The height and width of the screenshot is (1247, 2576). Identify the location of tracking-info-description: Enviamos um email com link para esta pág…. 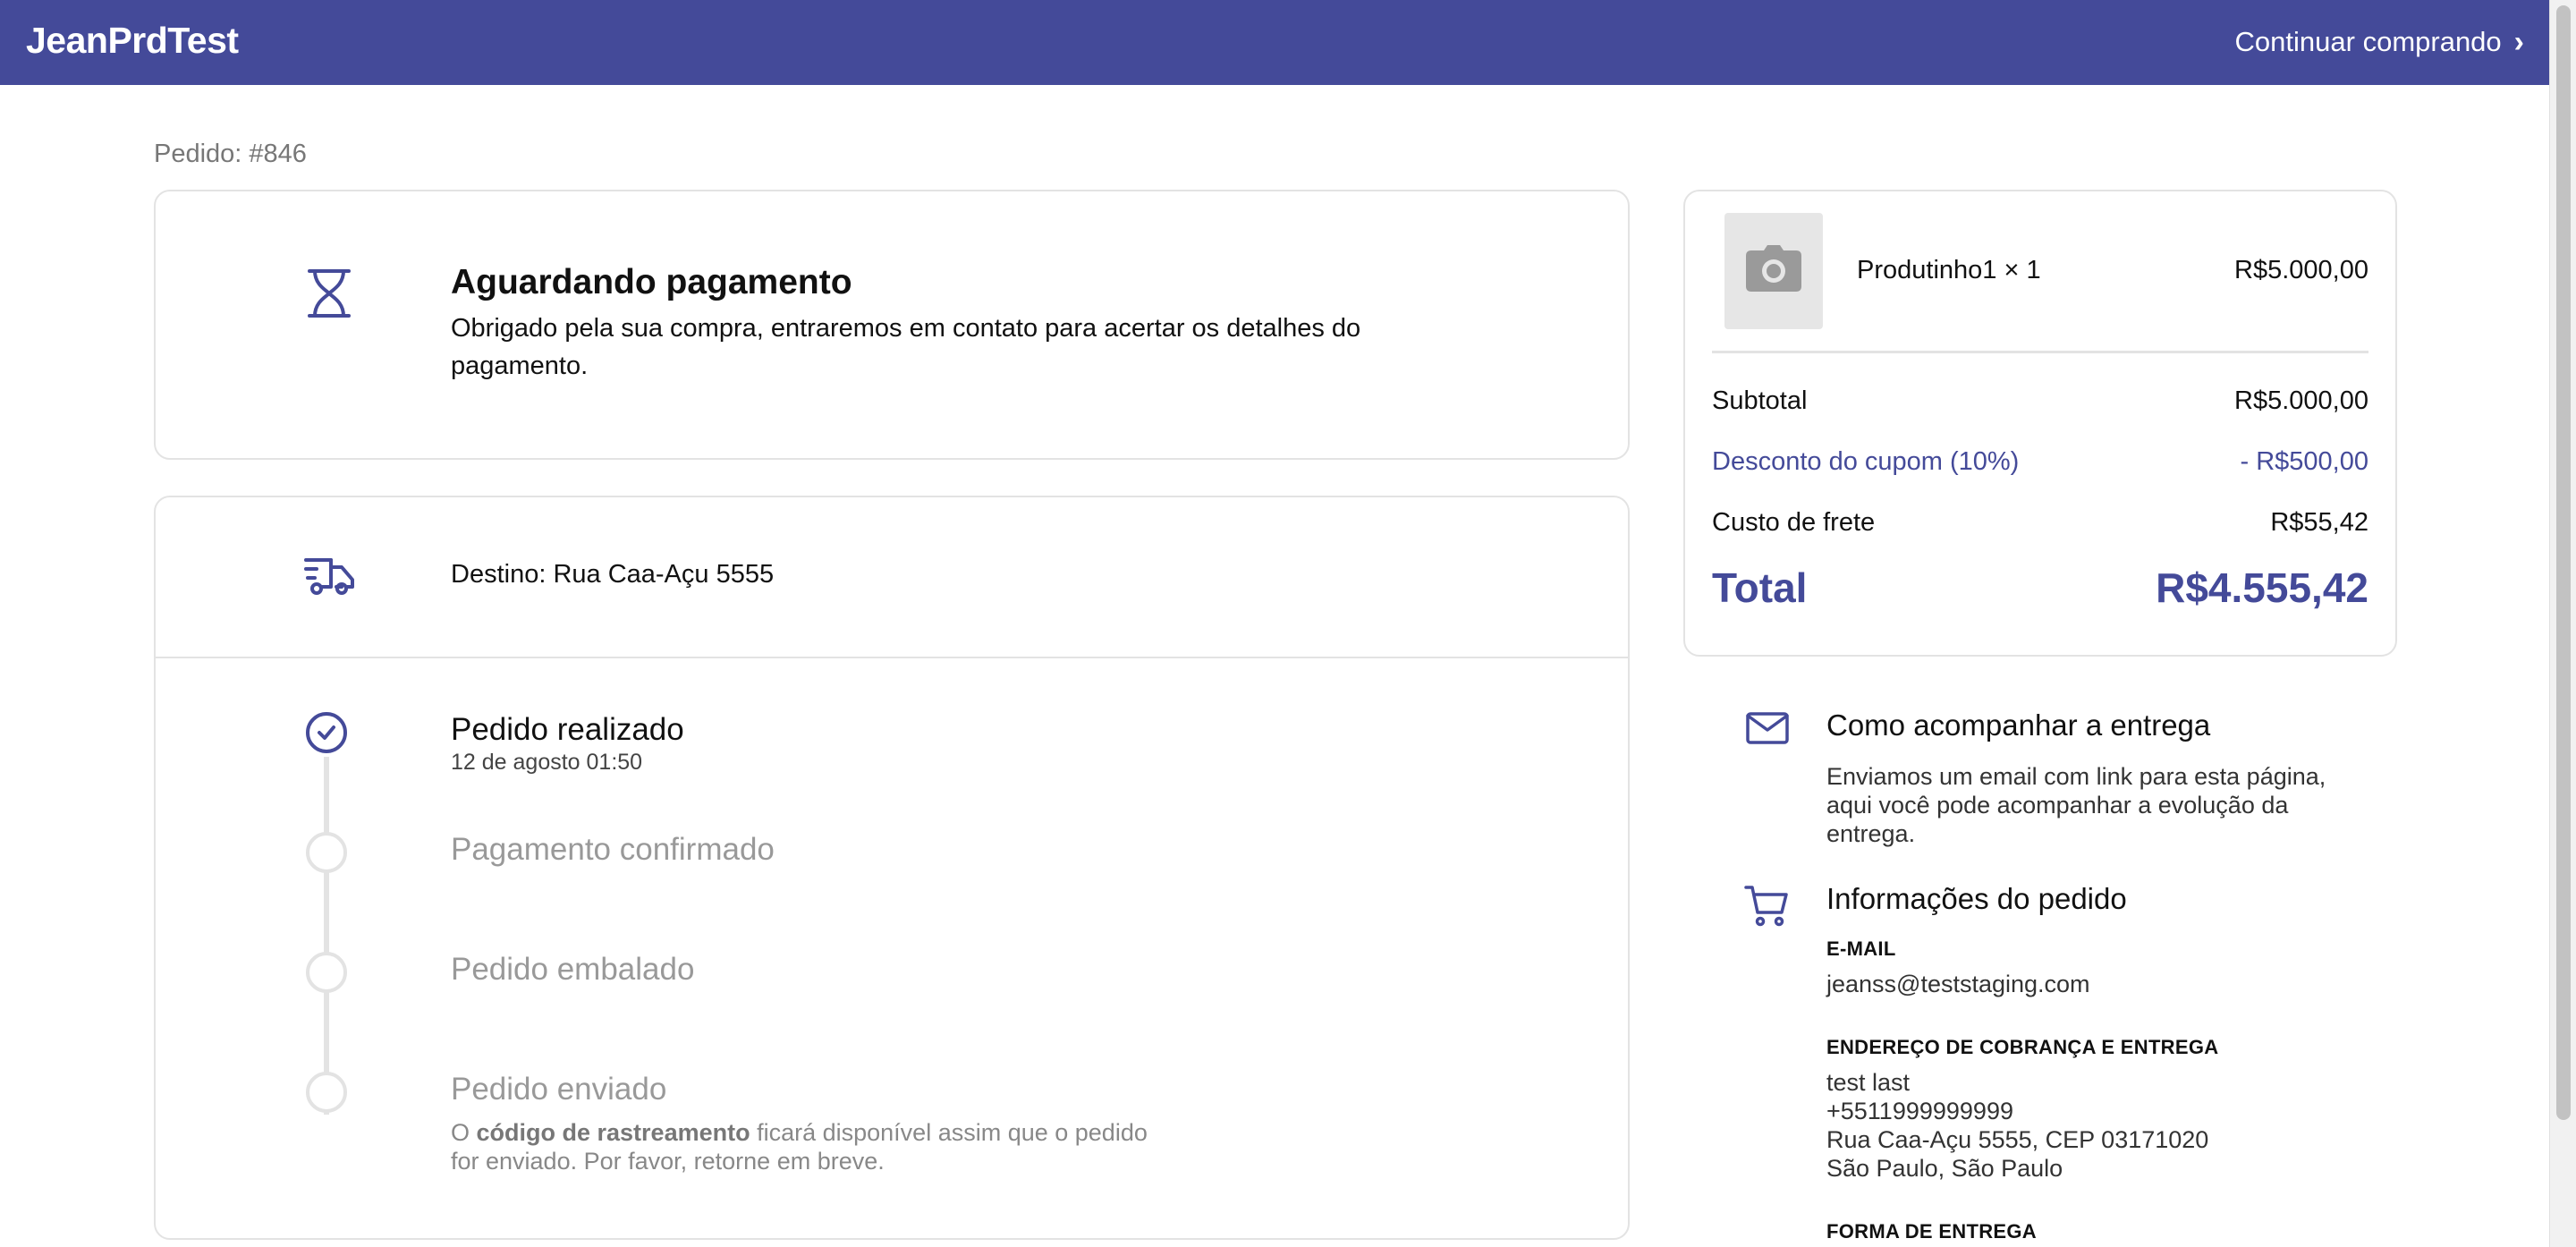
(2076, 805).